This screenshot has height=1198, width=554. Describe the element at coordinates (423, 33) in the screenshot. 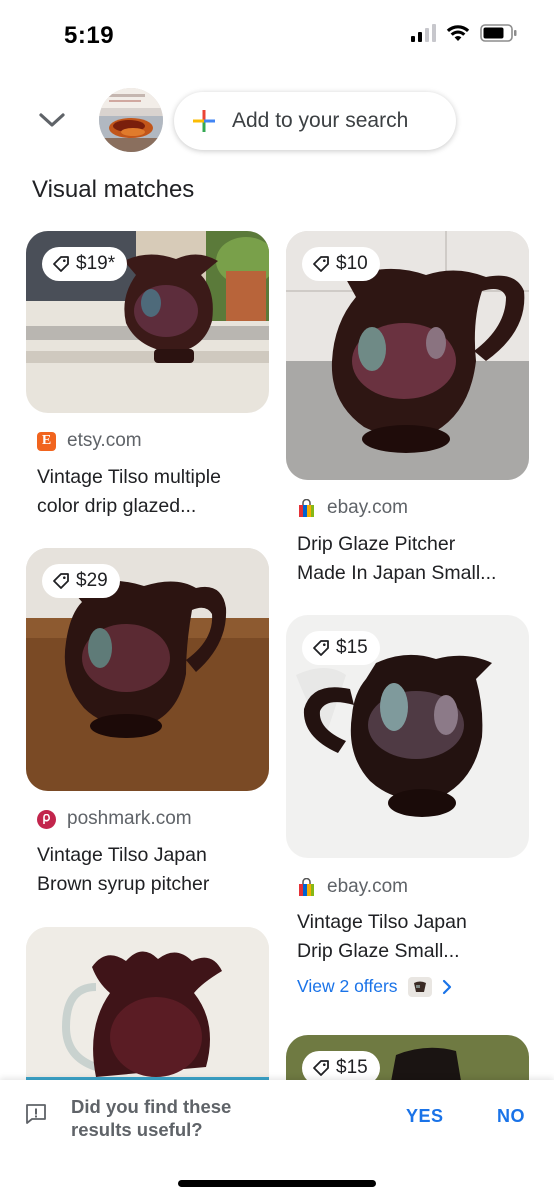

I see `signal-icon` at that location.